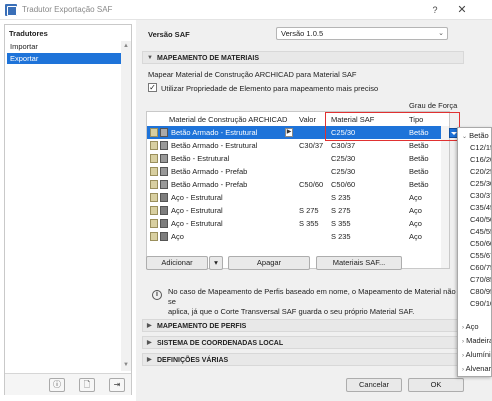 The image size is (492, 401). I want to click on chevron-down-icon: ⌄, so click(465, 137).